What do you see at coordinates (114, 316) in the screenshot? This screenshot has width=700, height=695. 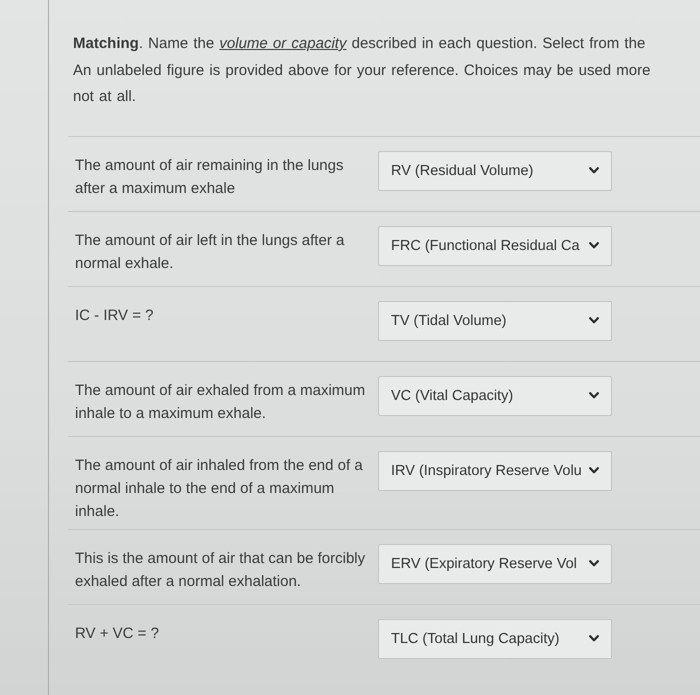 I see `question-text: IC - IRV = ?` at bounding box center [114, 316].